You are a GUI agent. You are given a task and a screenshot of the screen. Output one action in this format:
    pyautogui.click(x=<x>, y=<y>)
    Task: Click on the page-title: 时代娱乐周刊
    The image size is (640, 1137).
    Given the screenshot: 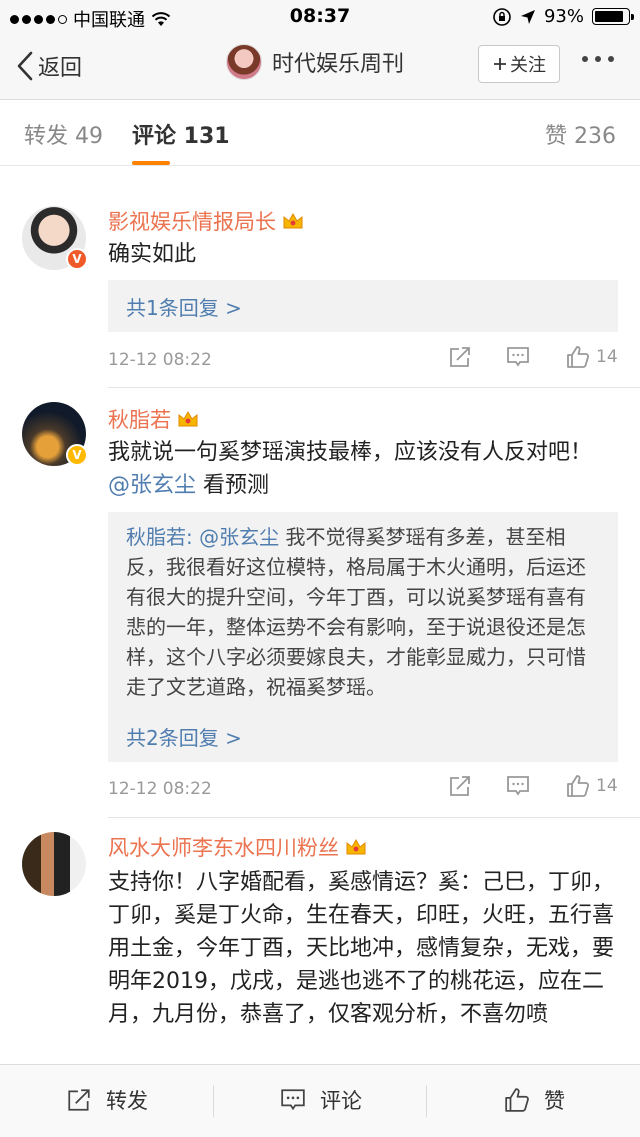 What is the action you would take?
    pyautogui.click(x=338, y=64)
    